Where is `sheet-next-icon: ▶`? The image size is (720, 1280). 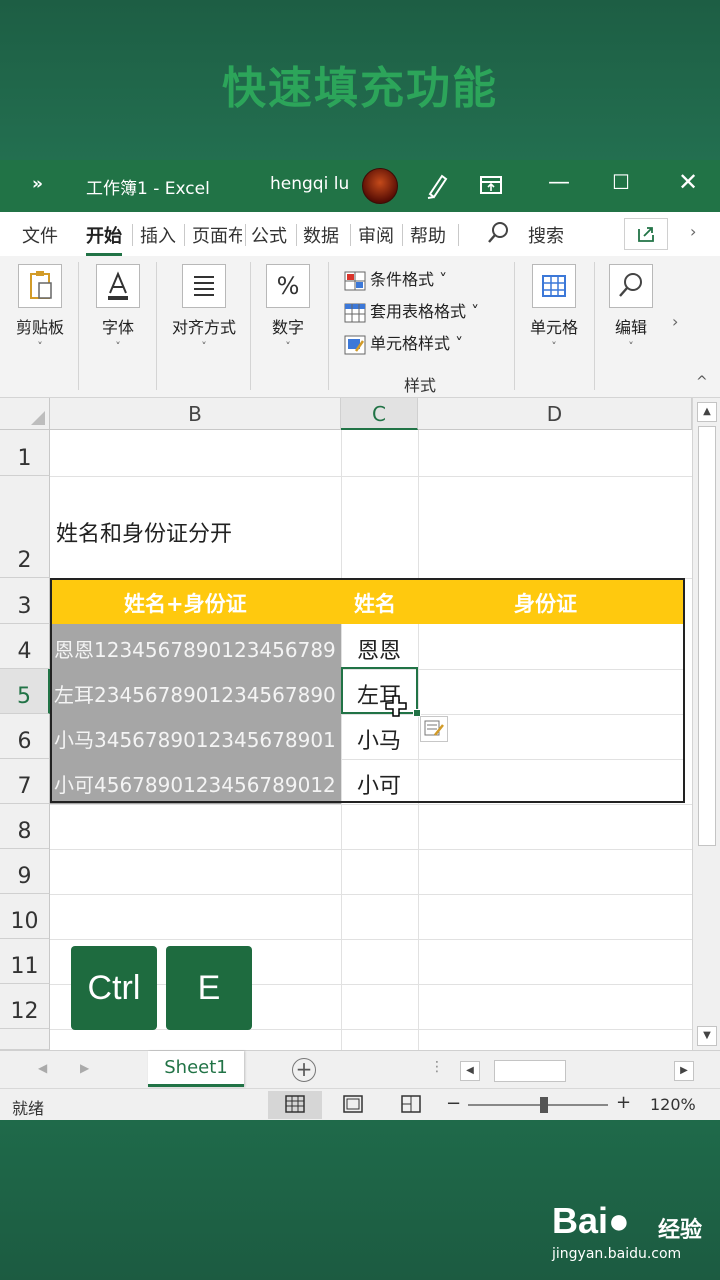
sheet-next-icon: ▶ is located at coordinates (84, 1068).